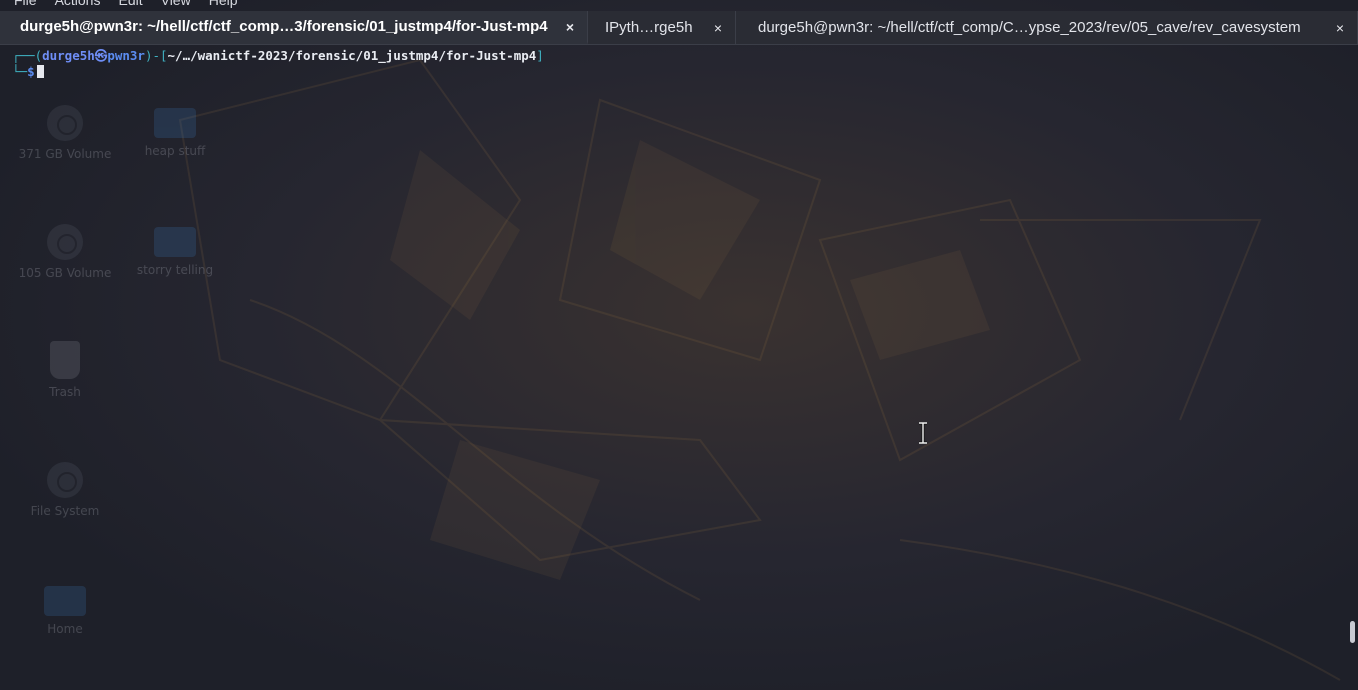  Describe the element at coordinates (31, 71) in the screenshot. I see `prompt-dollar: $` at that location.